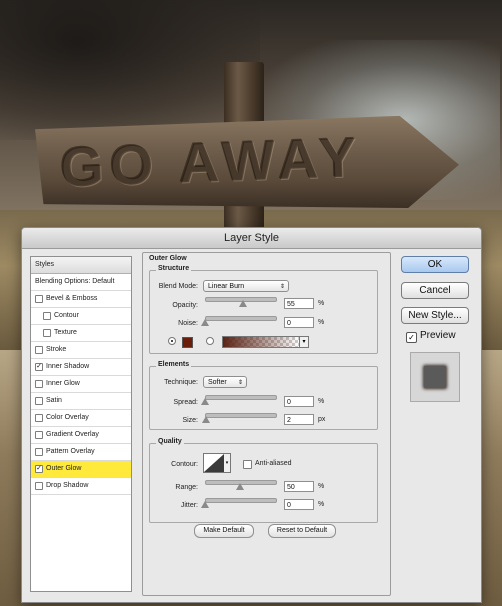  What do you see at coordinates (241, 318) in the screenshot?
I see `noise-slider` at bounding box center [241, 318].